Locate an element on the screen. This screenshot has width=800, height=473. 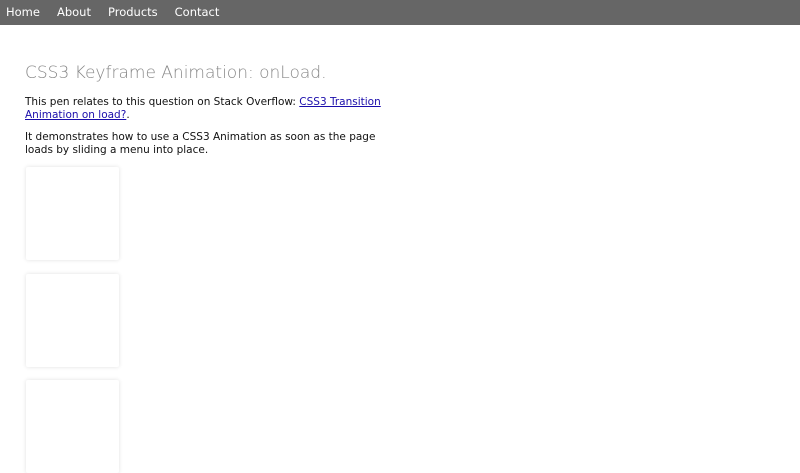
nav-link-about: About is located at coordinates (74, 12).